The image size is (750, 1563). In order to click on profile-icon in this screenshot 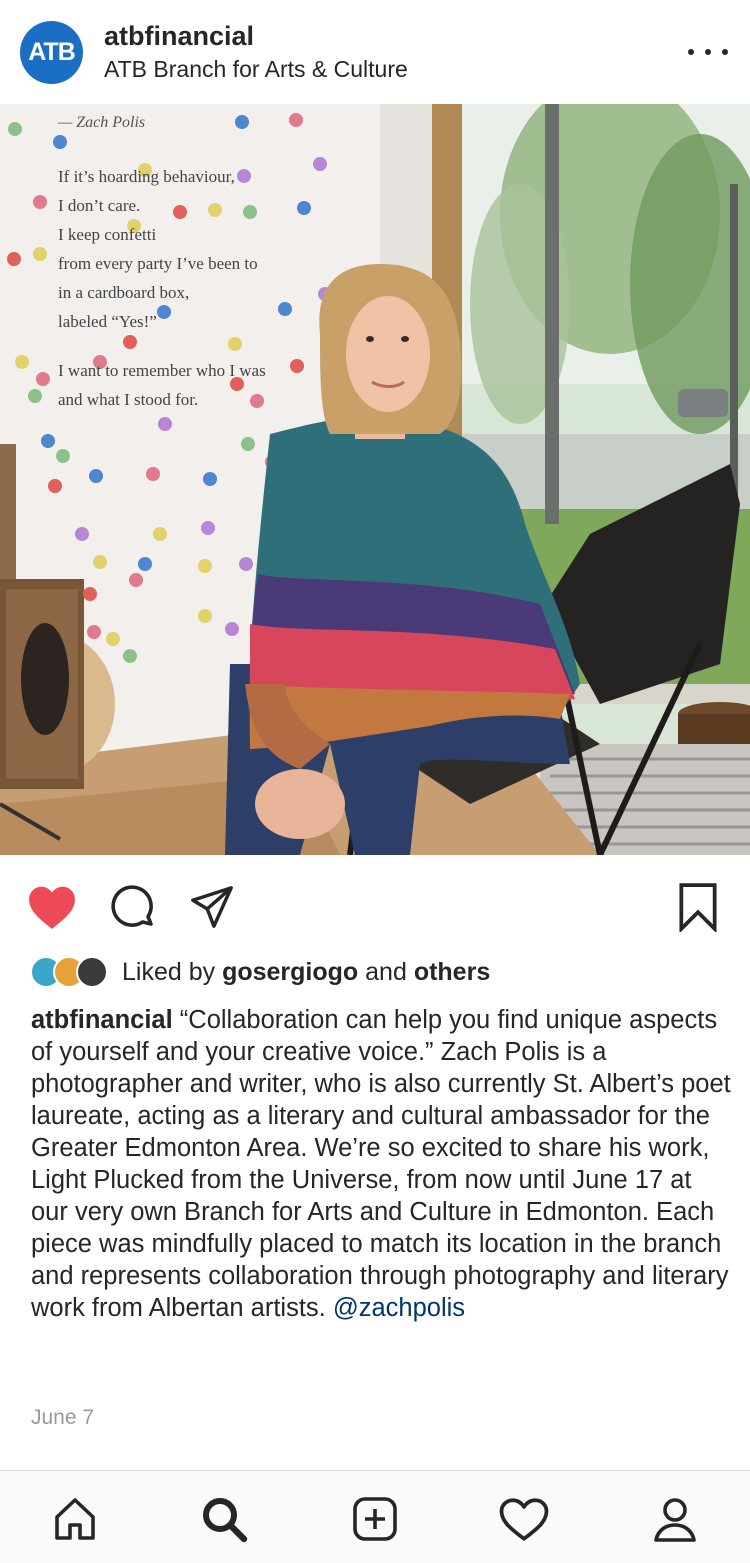, I will do `click(675, 1519)`.